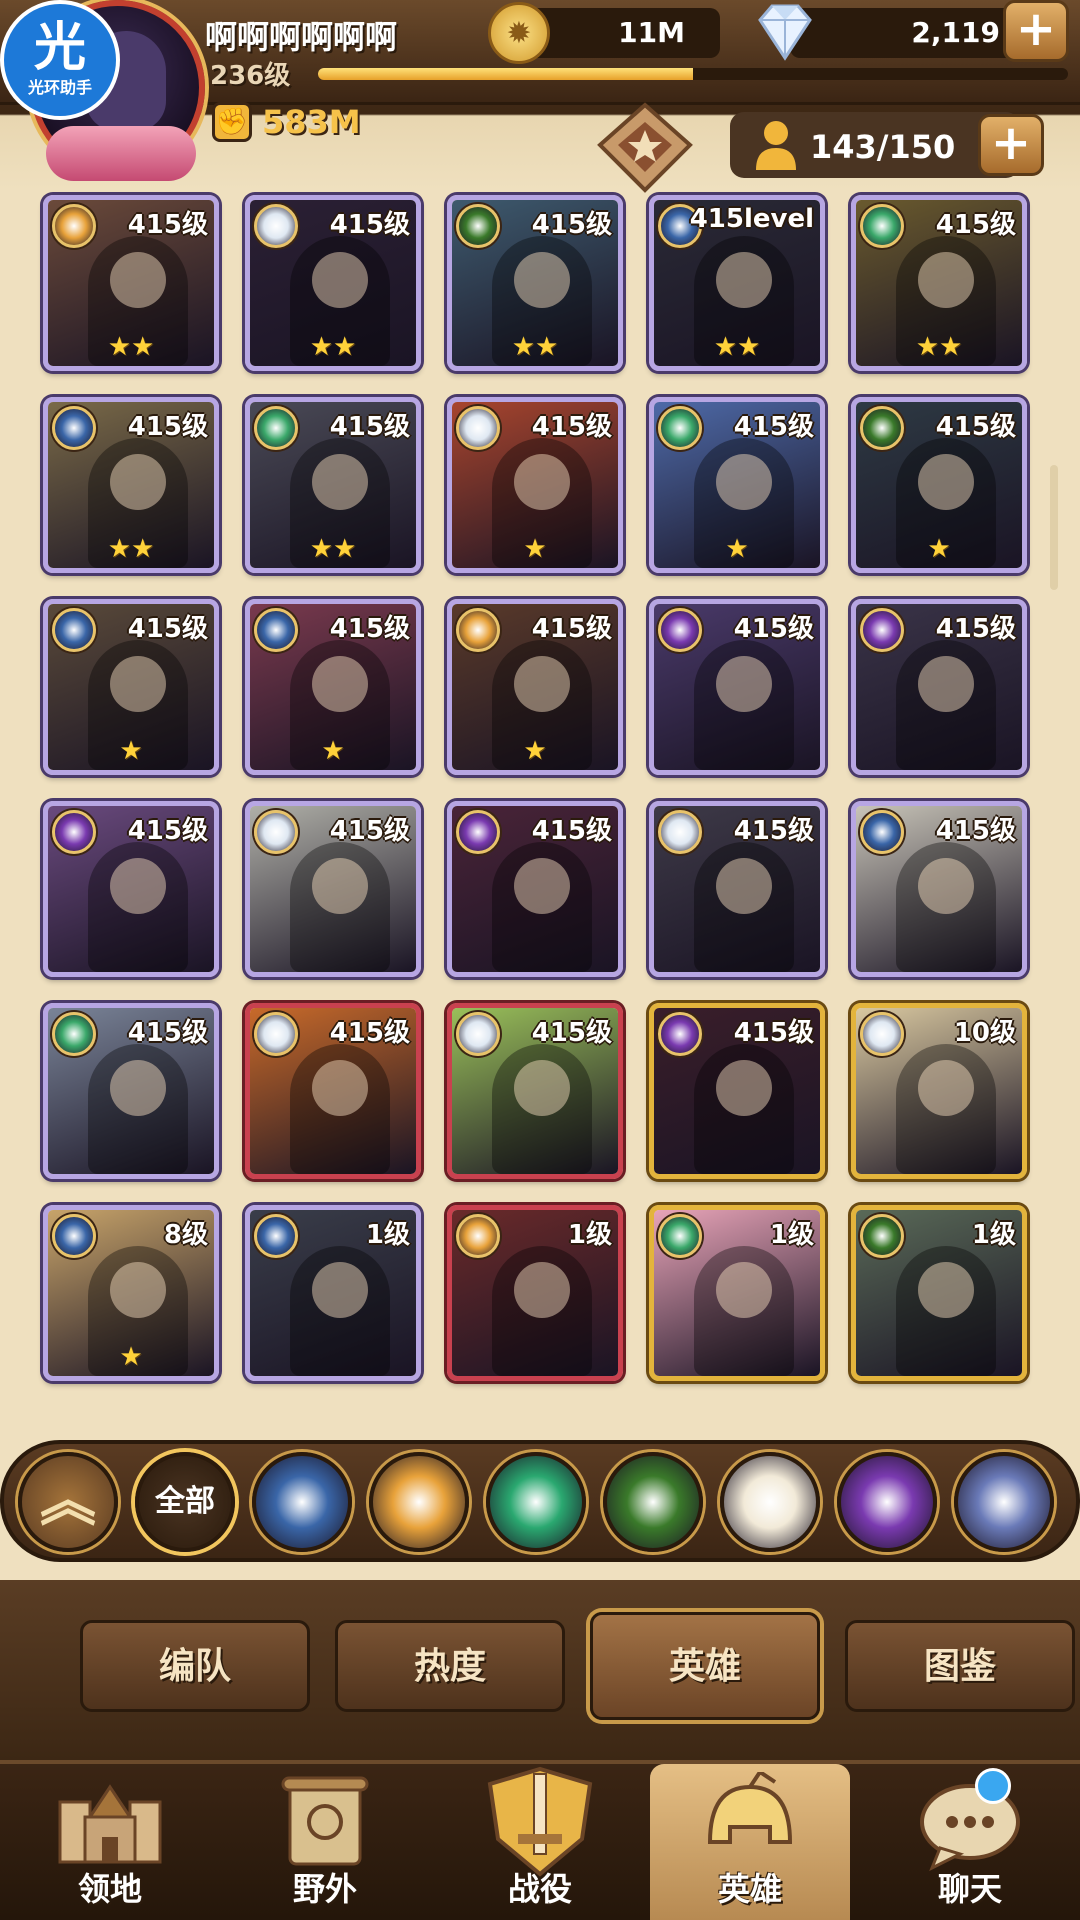 Image resolution: width=1080 pixels, height=1920 pixels. Describe the element at coordinates (325, 1842) in the screenshot. I see `nav-wilderness: 野外` at that location.